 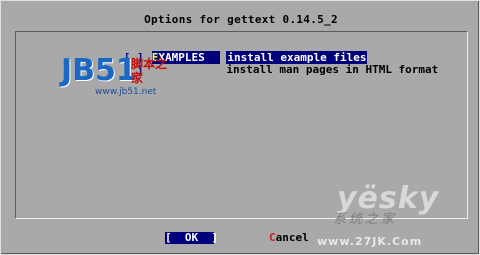 What do you see at coordinates (332, 69) in the screenshot?
I see `option-description: install man pages in HTML format` at bounding box center [332, 69].